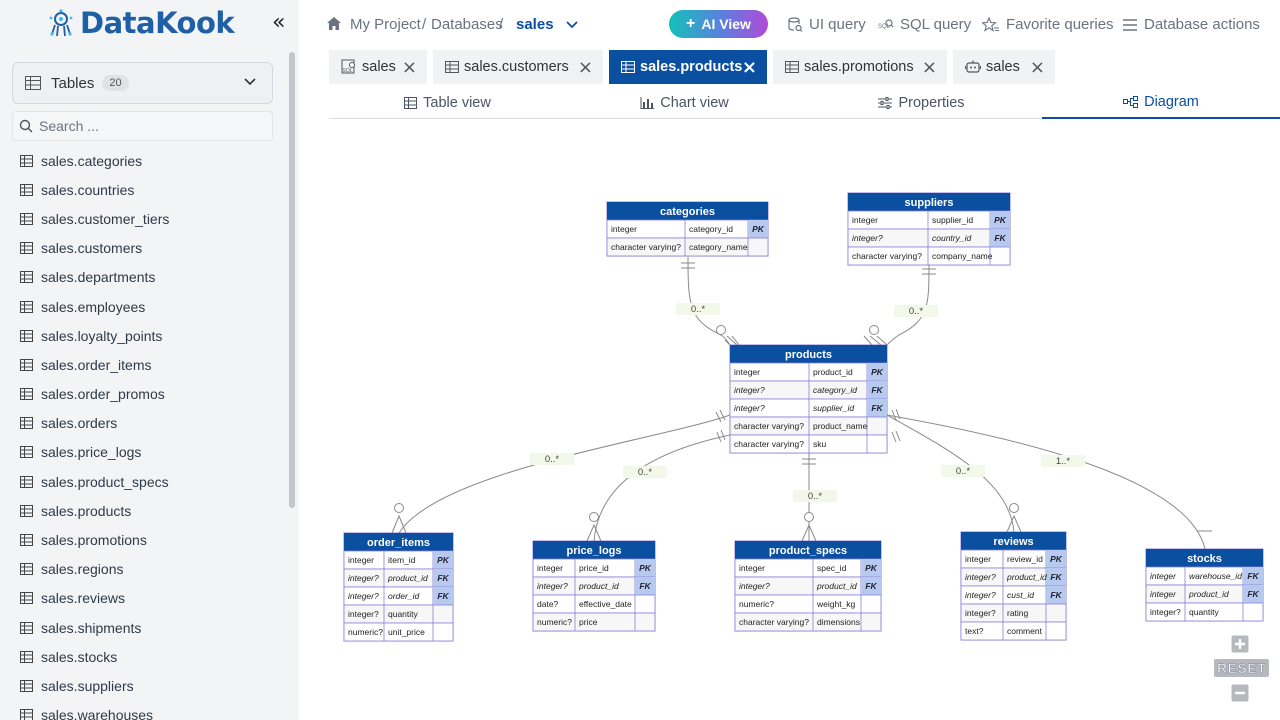 The width and height of the screenshot is (1280, 720). I want to click on database-actions-button: Database actions, so click(1191, 24).